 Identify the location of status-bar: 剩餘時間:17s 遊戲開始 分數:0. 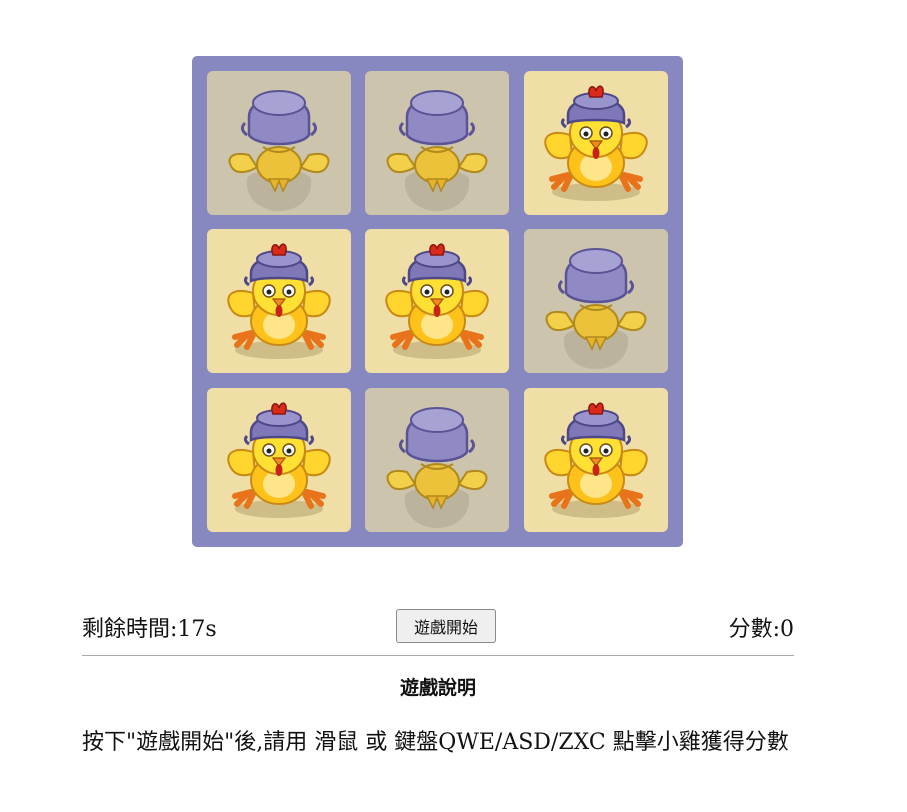
(438, 626).